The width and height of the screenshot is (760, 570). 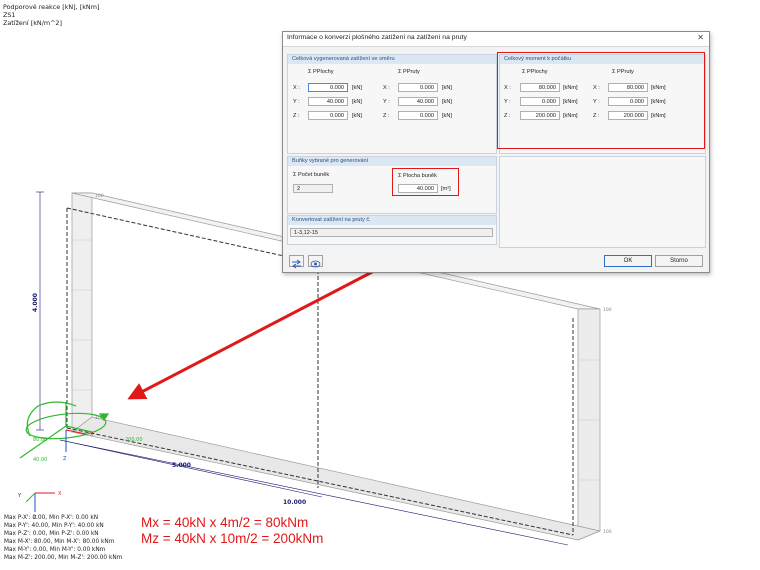 I want to click on col-header-pruty: Σ PPruty, so click(x=409, y=72).